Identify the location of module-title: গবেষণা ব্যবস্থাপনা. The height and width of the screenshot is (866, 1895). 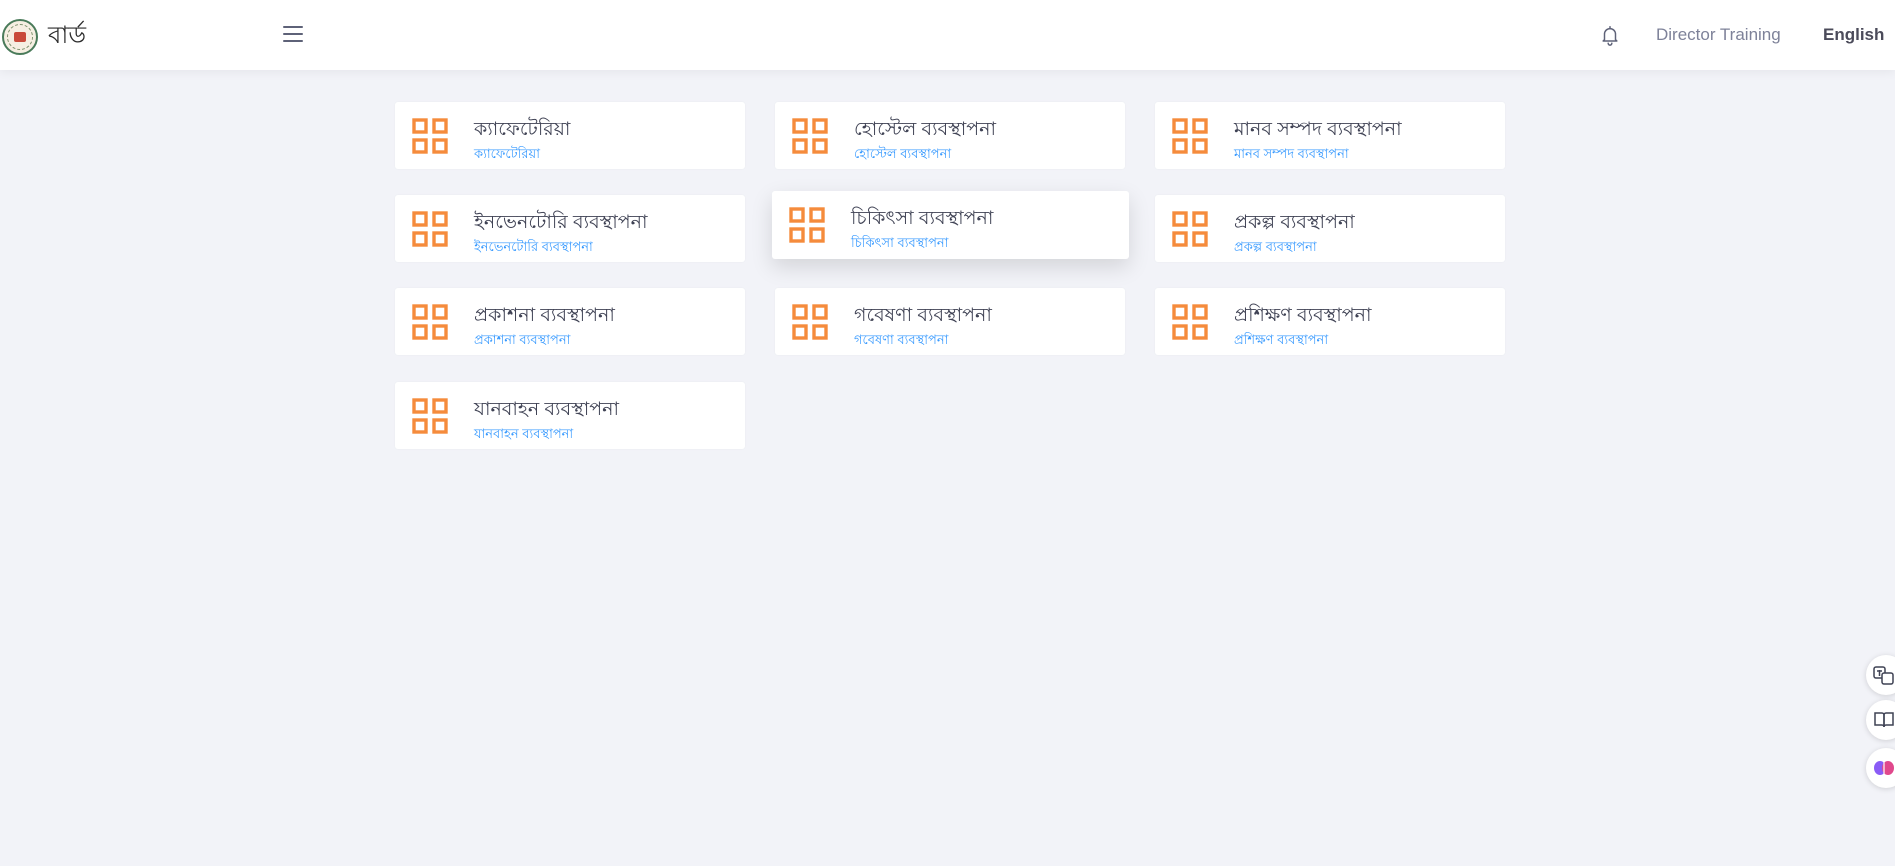
(923, 315).